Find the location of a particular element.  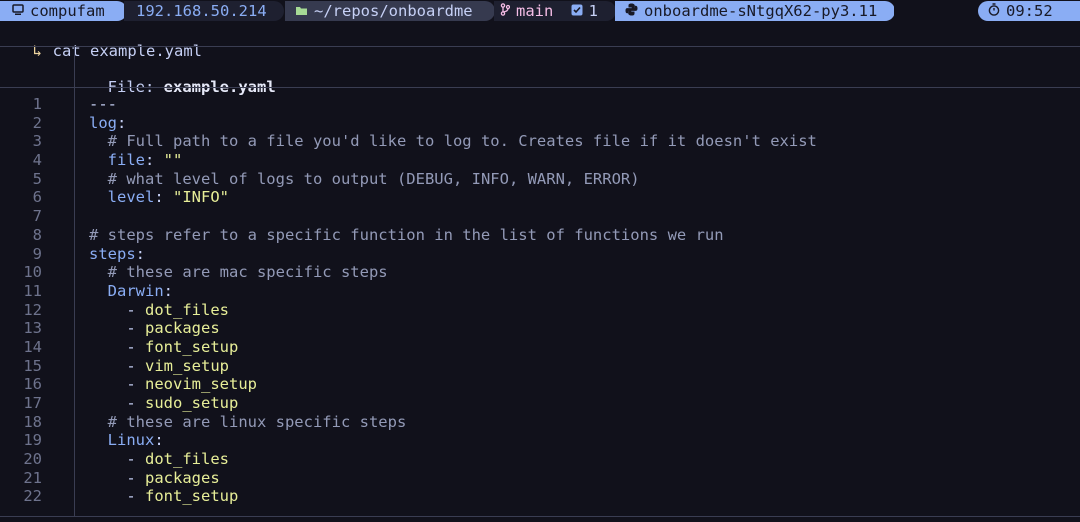

line-text: --- is located at coordinates (103, 104).